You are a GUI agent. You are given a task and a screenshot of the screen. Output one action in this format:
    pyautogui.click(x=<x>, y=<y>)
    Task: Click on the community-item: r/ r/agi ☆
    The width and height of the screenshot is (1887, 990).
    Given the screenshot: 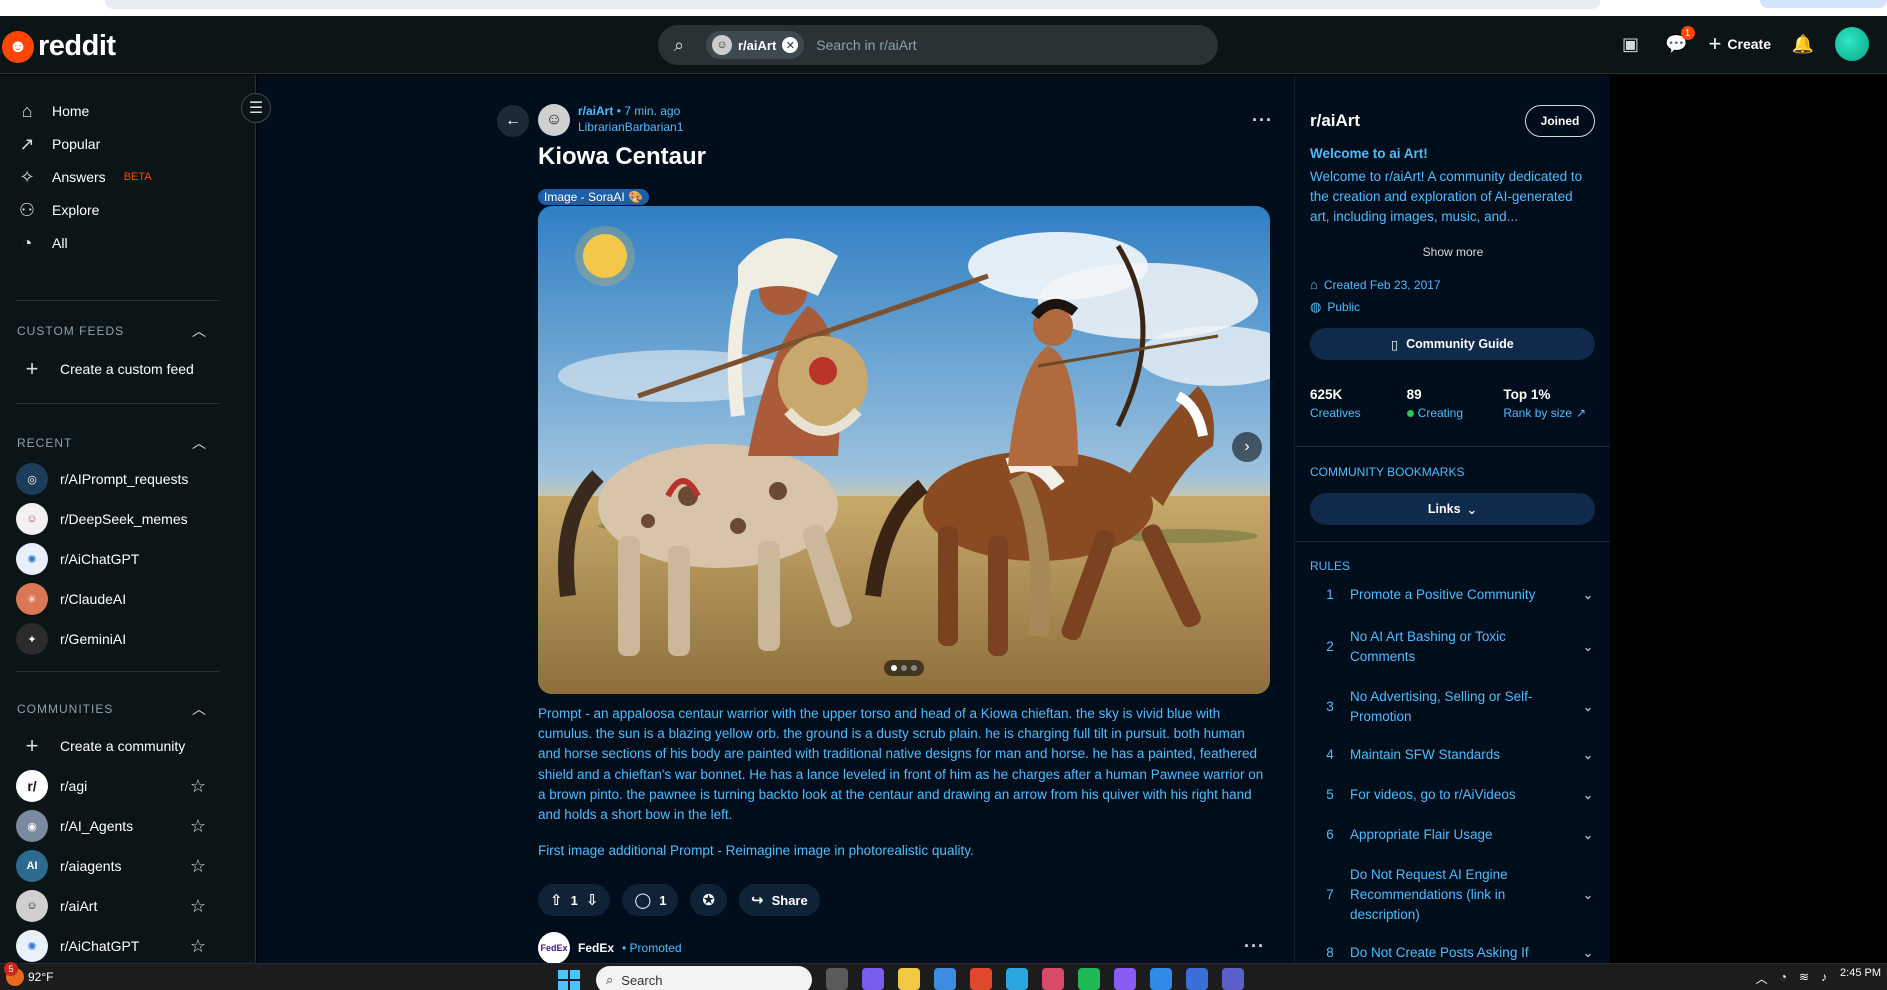 What is the action you would take?
    pyautogui.click(x=111, y=786)
    